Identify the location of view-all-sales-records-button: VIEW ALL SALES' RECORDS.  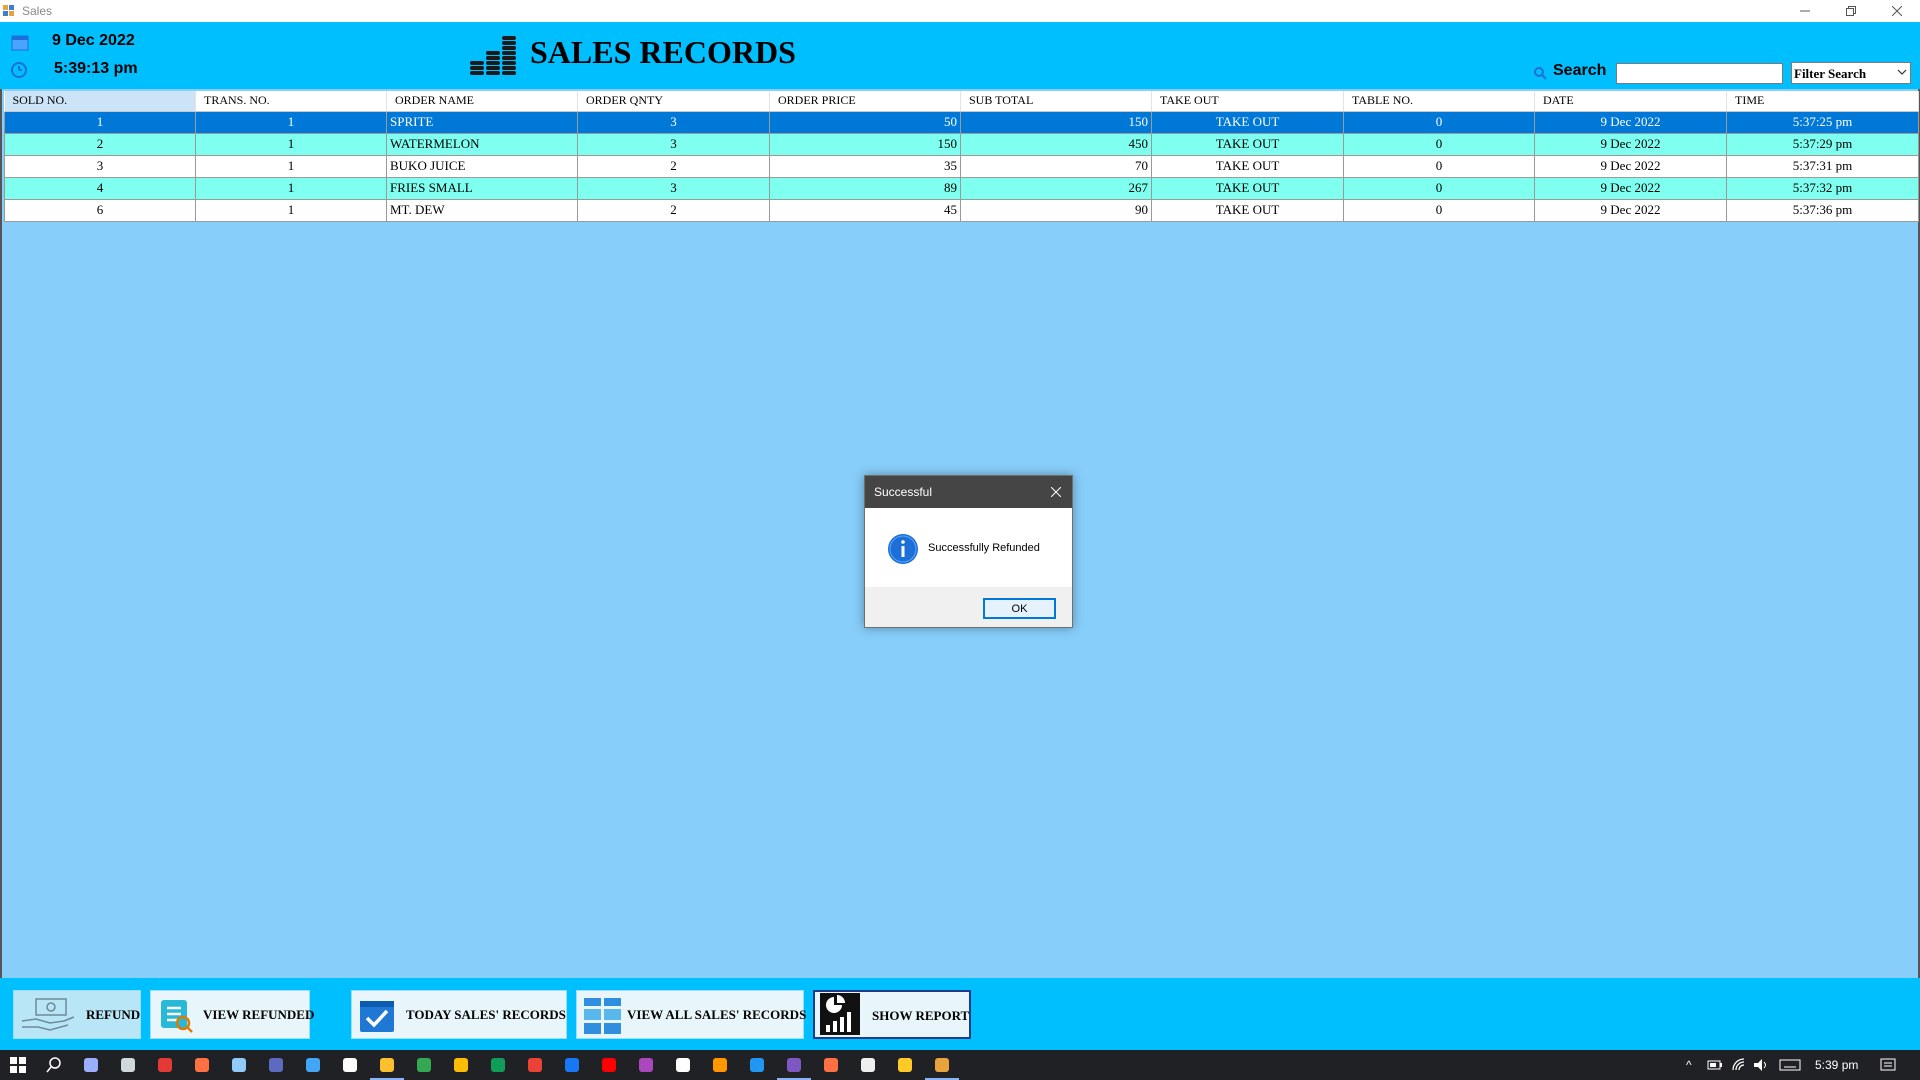
(691, 1014).